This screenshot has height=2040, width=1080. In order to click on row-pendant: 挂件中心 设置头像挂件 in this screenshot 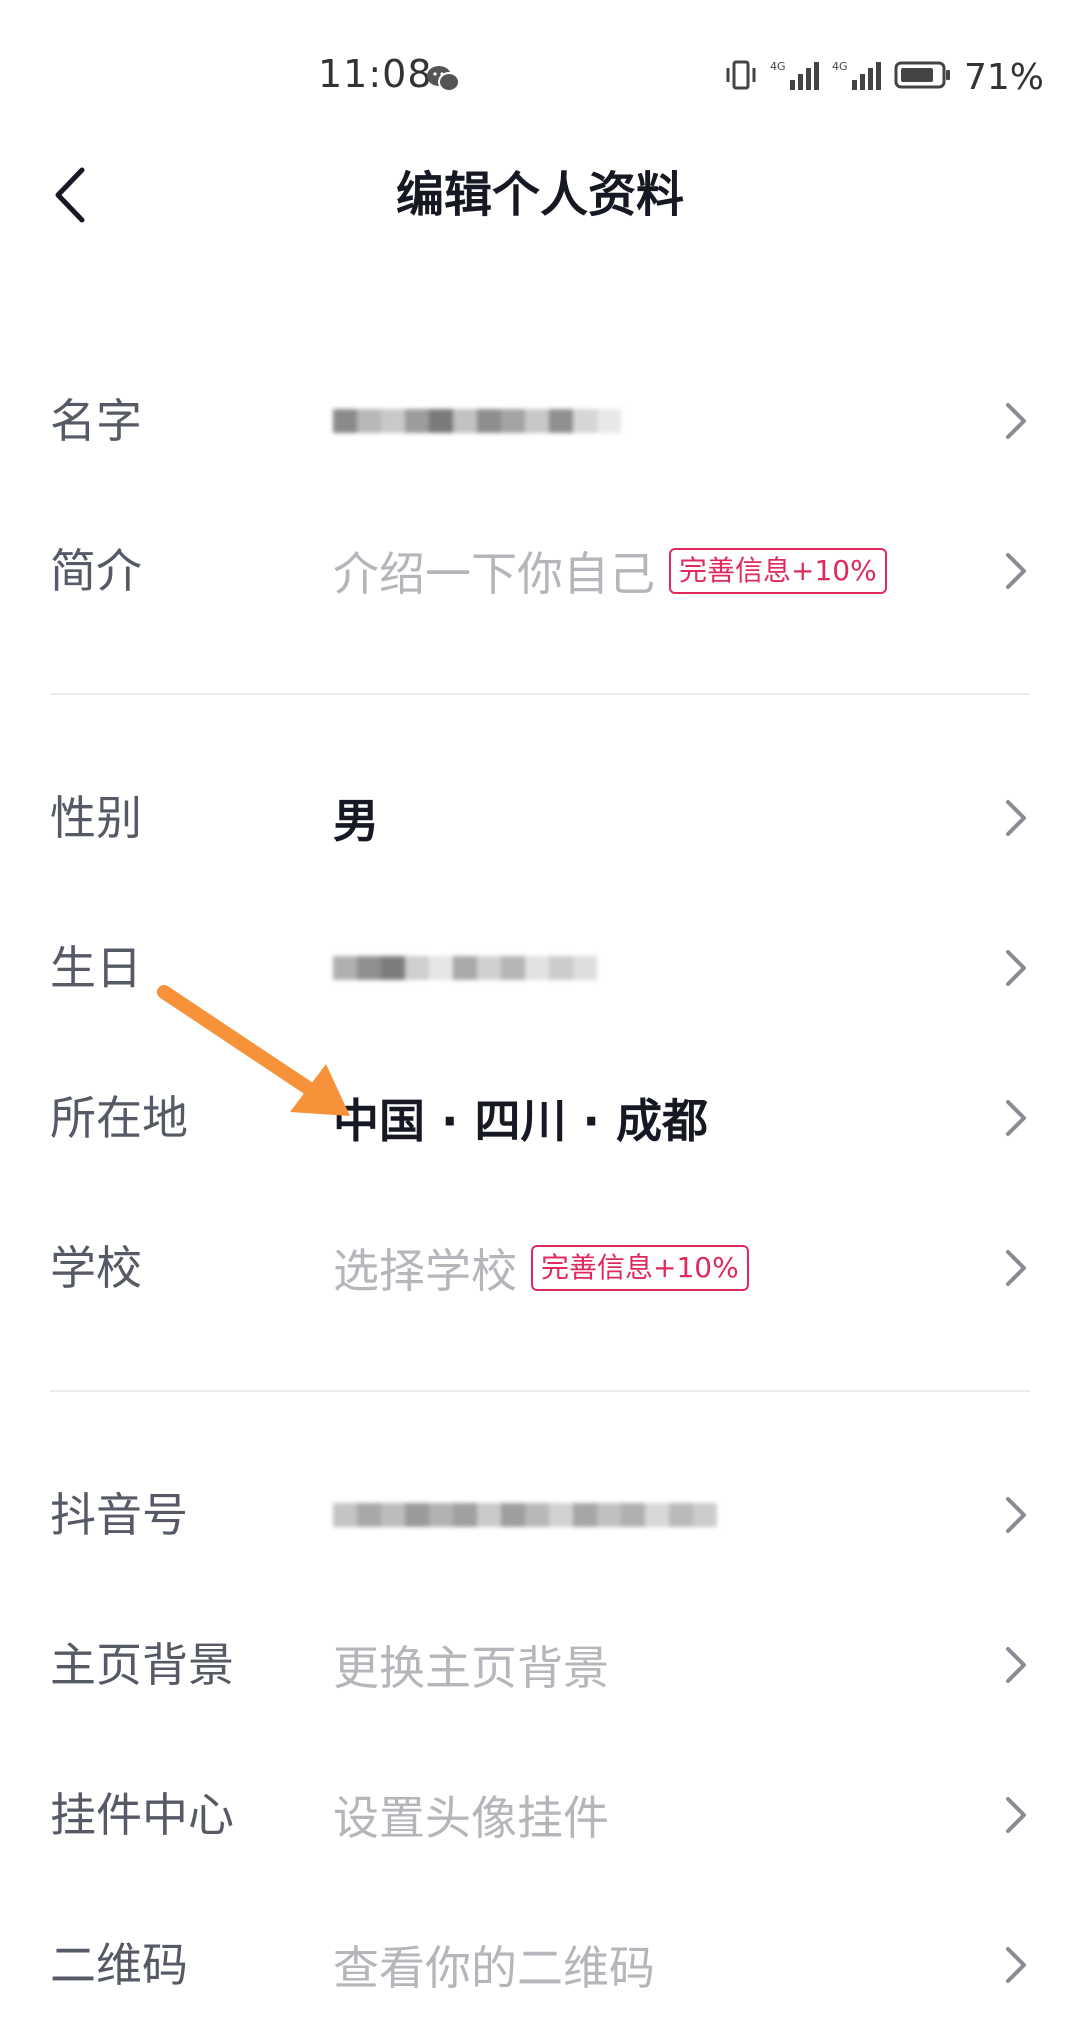, I will do `click(540, 1815)`.